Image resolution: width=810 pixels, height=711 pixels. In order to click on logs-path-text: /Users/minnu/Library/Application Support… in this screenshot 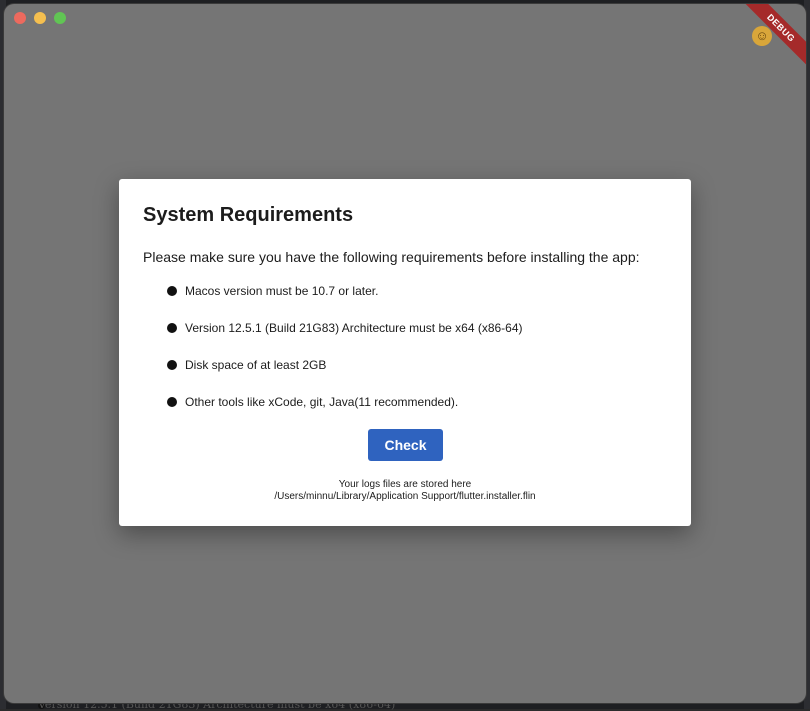, I will do `click(405, 496)`.